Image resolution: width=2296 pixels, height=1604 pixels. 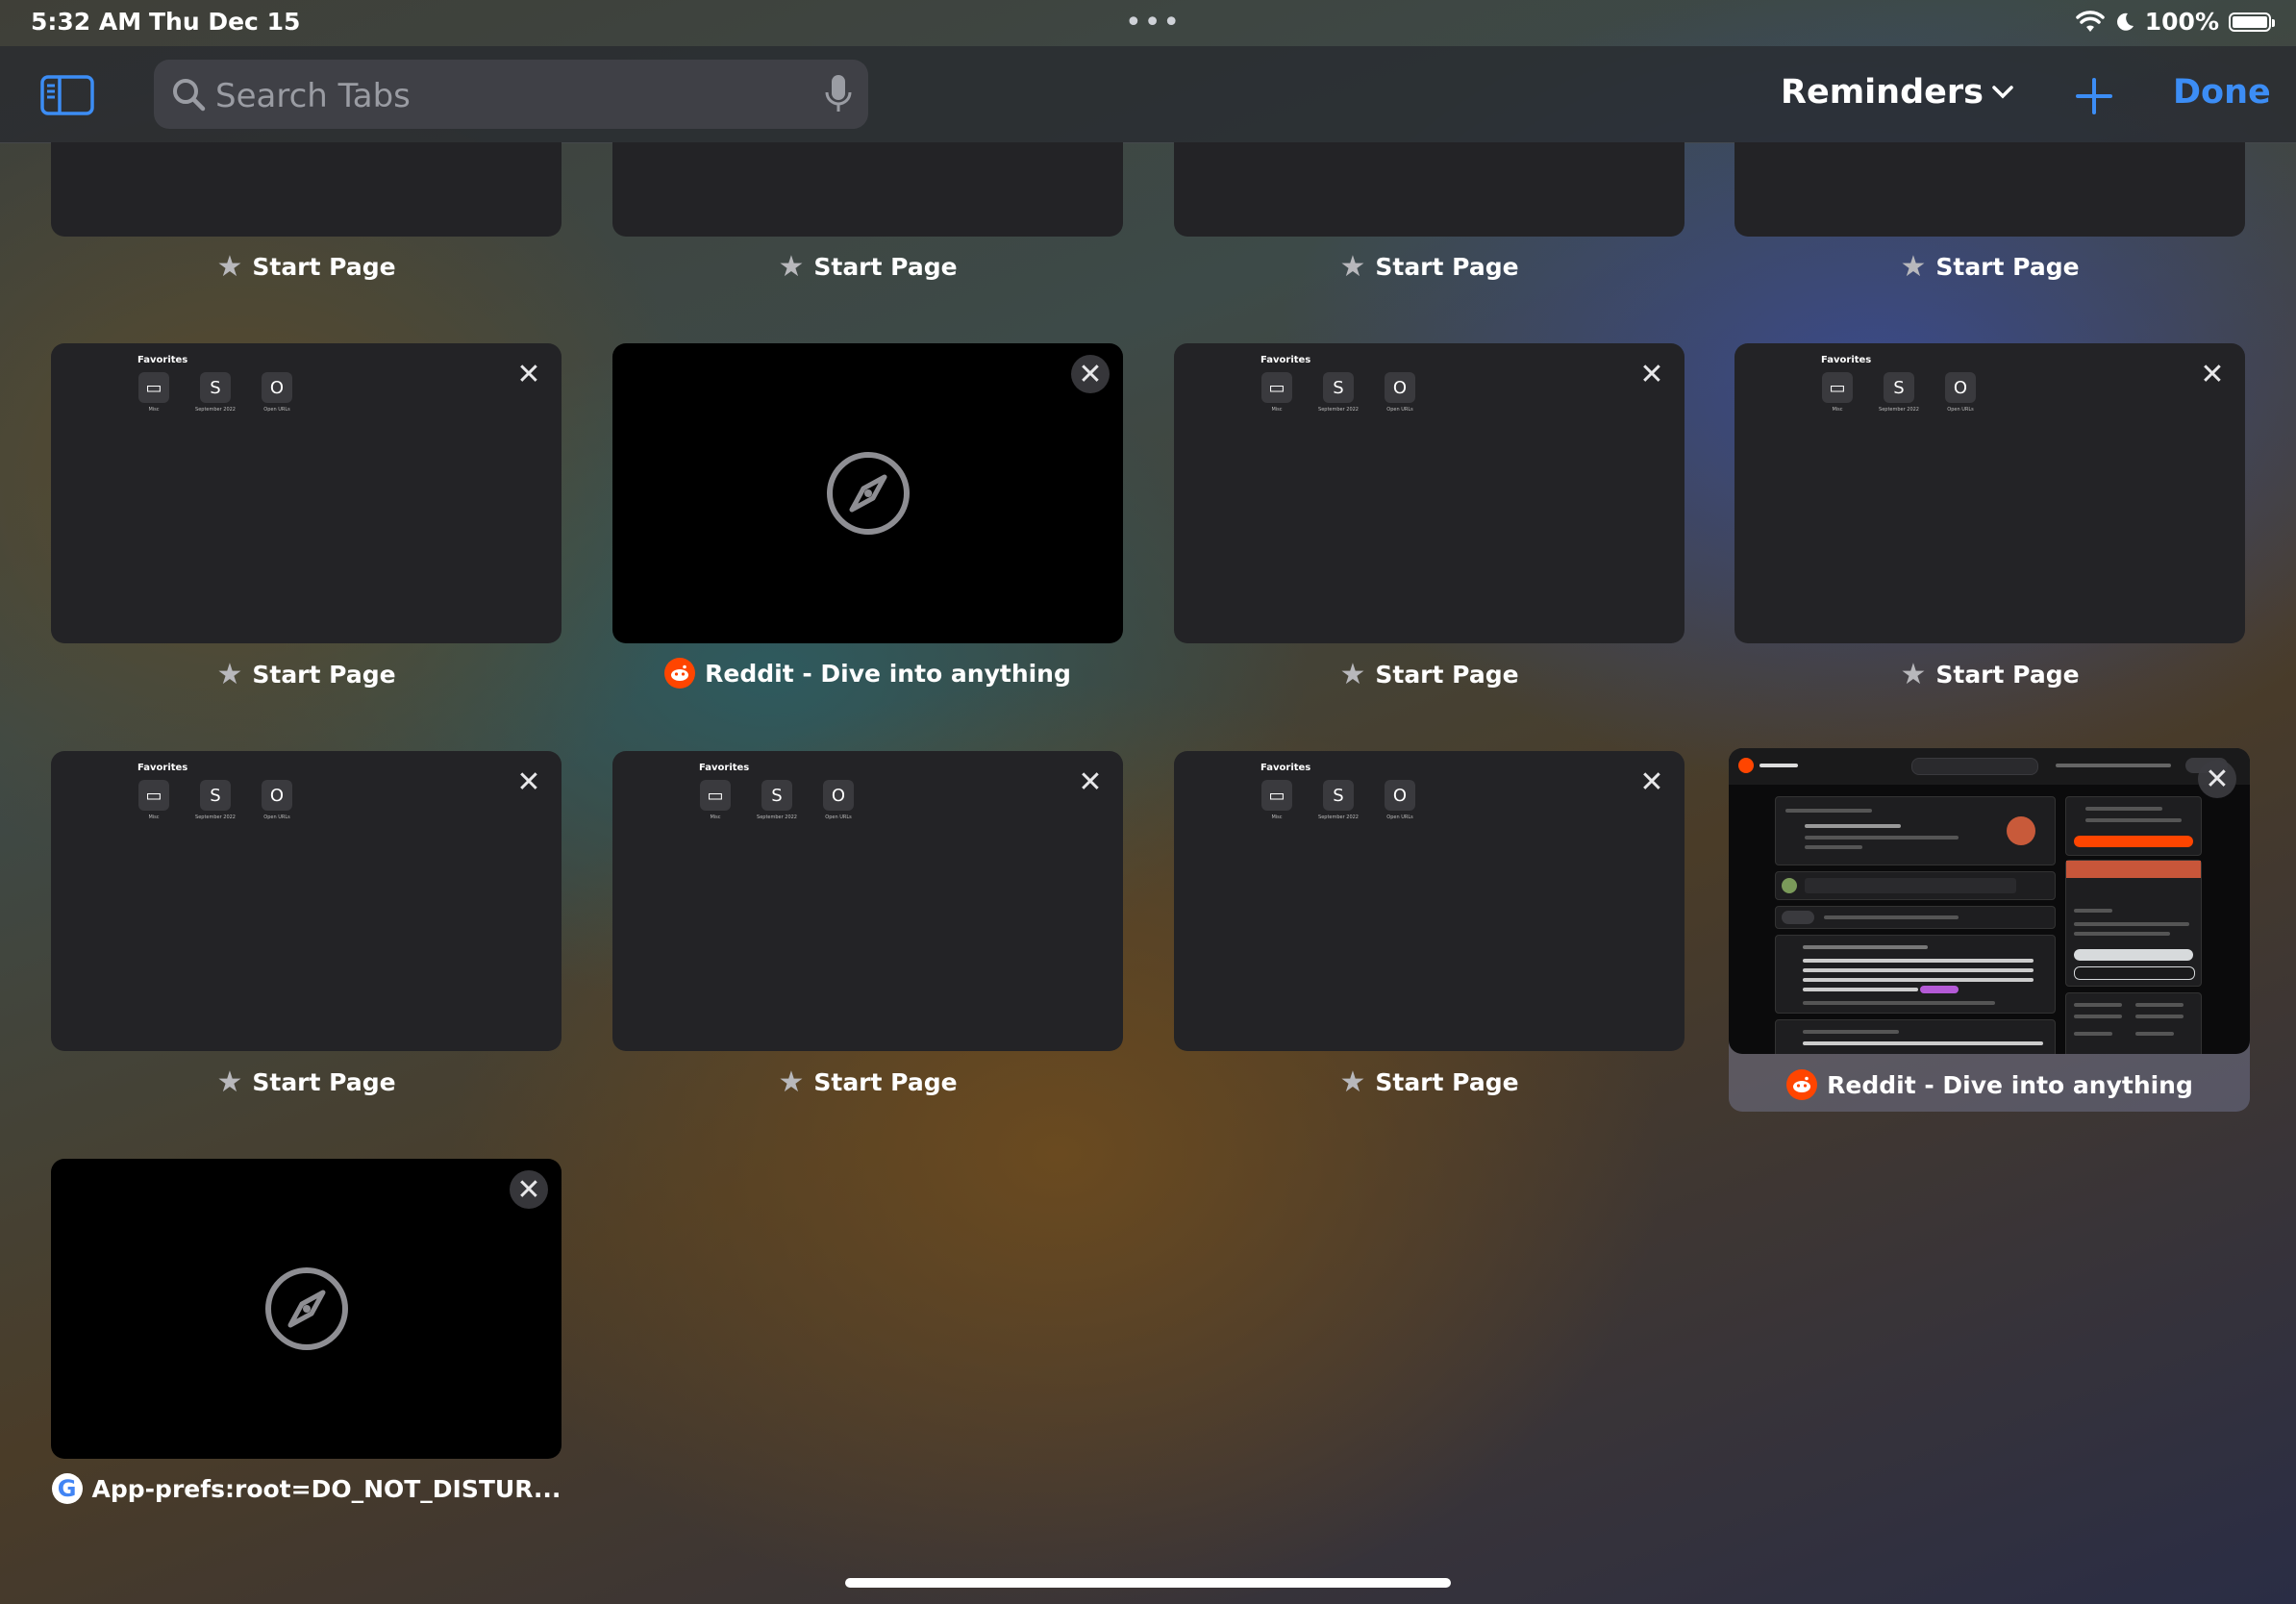 What do you see at coordinates (225, 22) in the screenshot?
I see `status-date: Thu Dec 15` at bounding box center [225, 22].